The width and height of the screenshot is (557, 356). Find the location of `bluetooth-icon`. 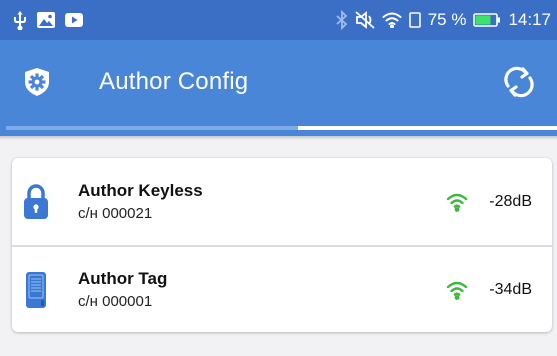

bluetooth-icon is located at coordinates (342, 20).